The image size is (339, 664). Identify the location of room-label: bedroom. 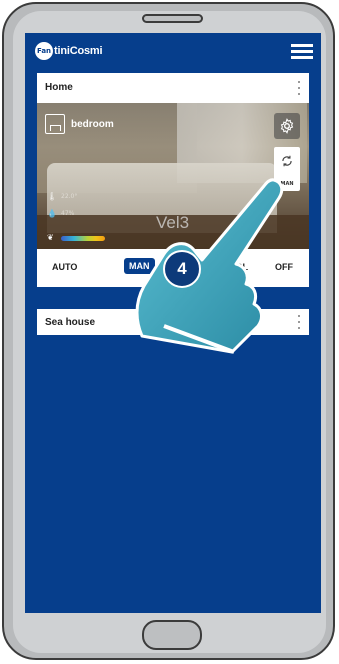
(79, 124).